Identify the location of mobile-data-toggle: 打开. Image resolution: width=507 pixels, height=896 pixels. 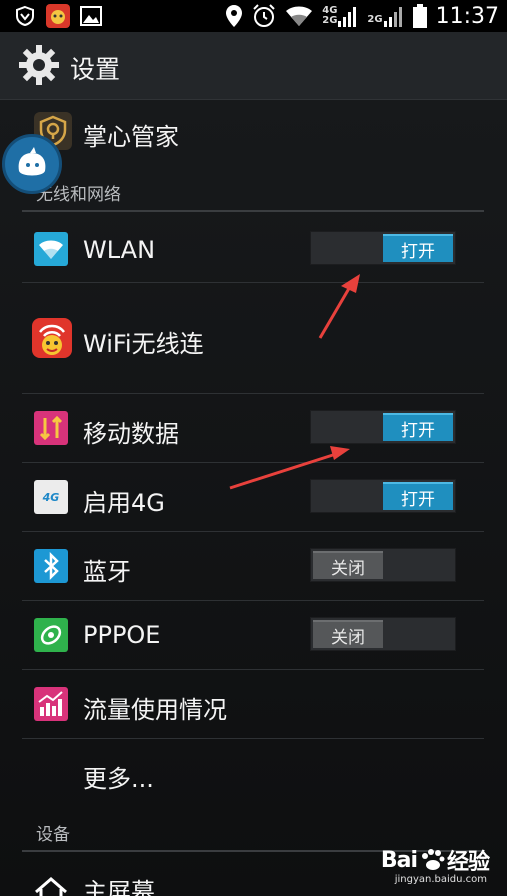
(383, 427).